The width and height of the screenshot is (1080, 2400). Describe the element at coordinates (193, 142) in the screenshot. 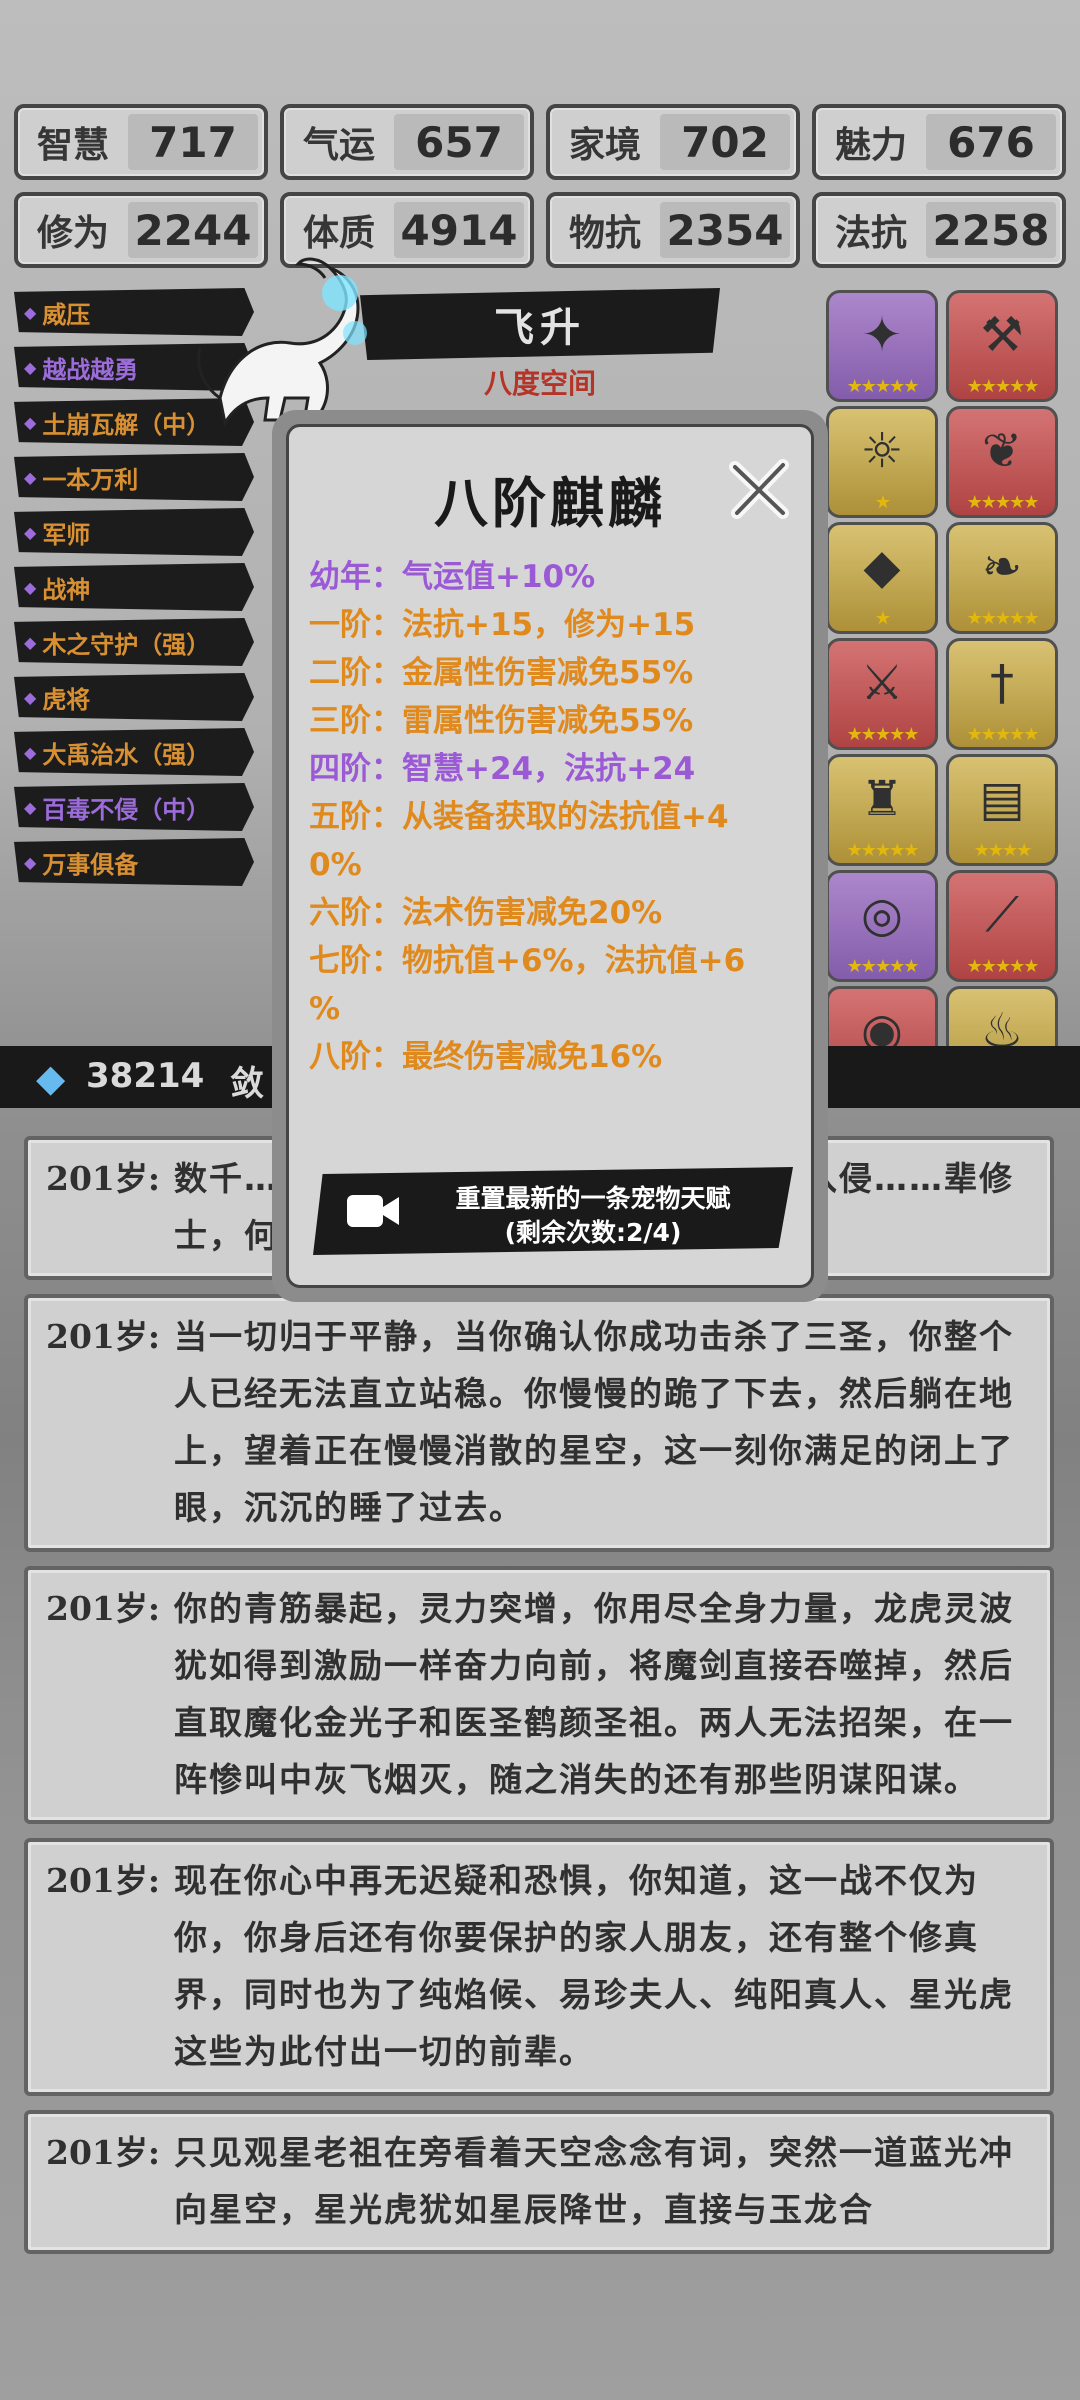

I see `stat-value: 717` at that location.